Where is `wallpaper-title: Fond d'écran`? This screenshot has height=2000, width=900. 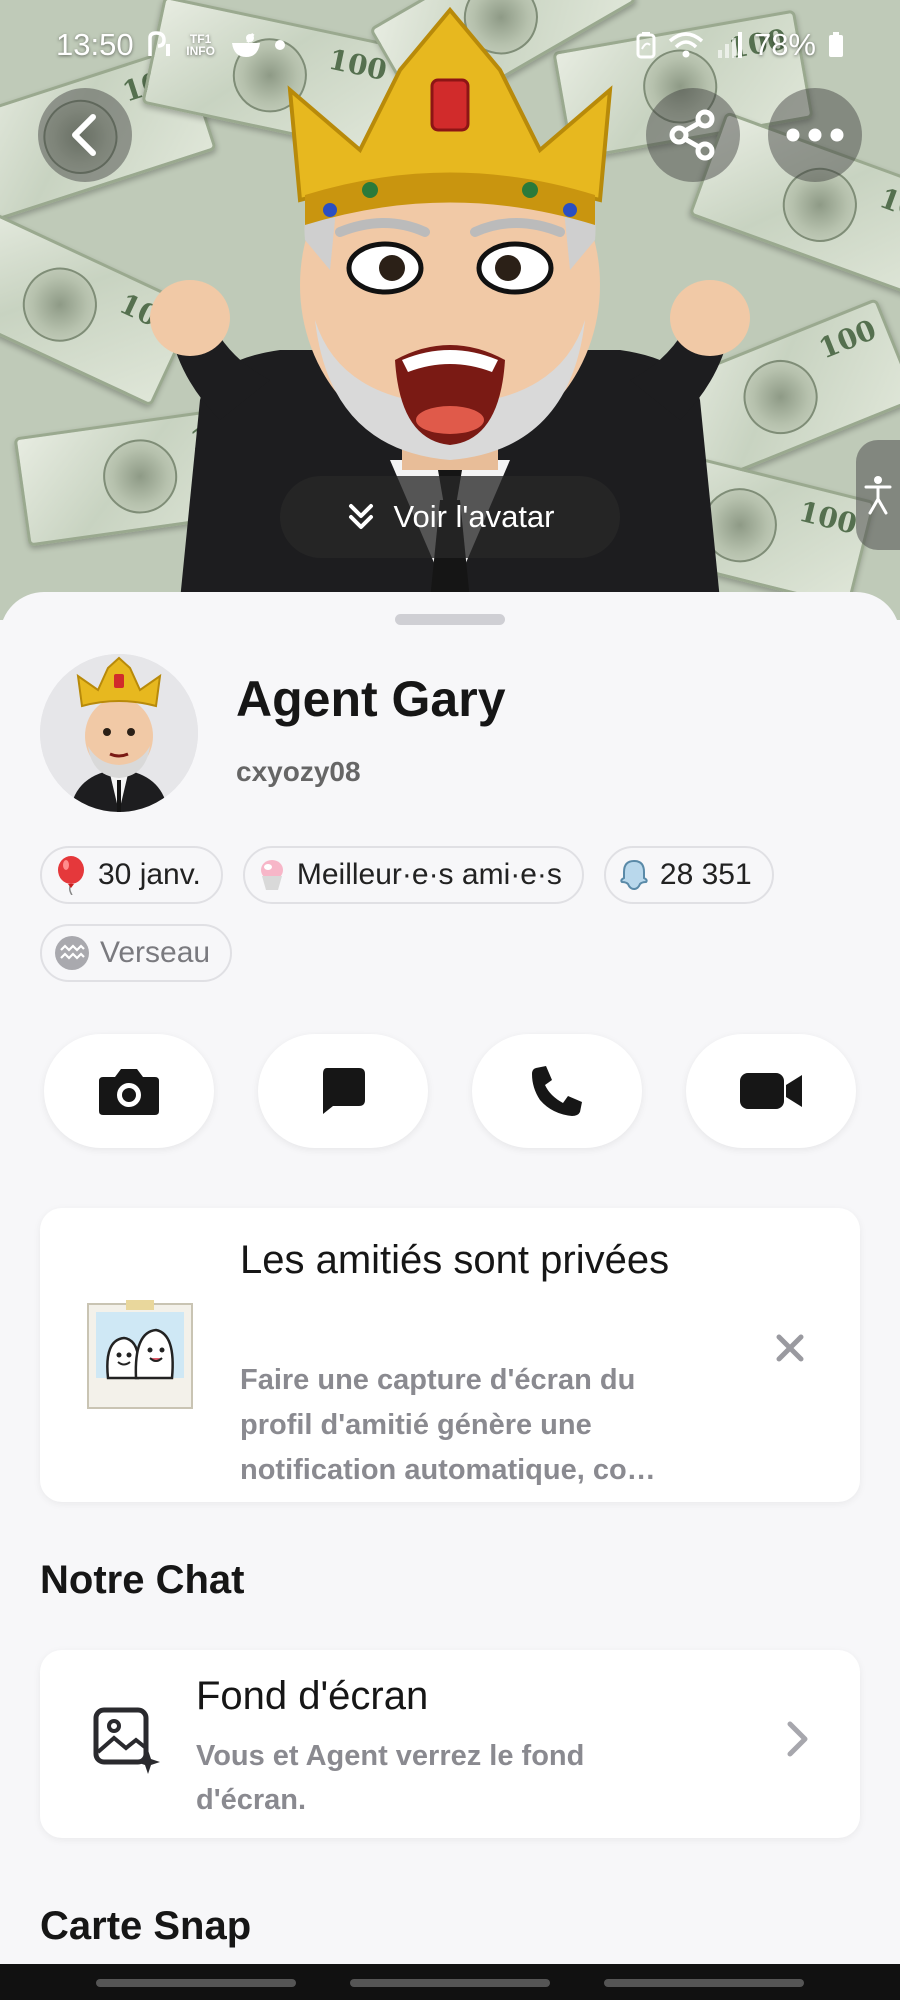
wallpaper-title: Fond d'écran is located at coordinates (312, 1696).